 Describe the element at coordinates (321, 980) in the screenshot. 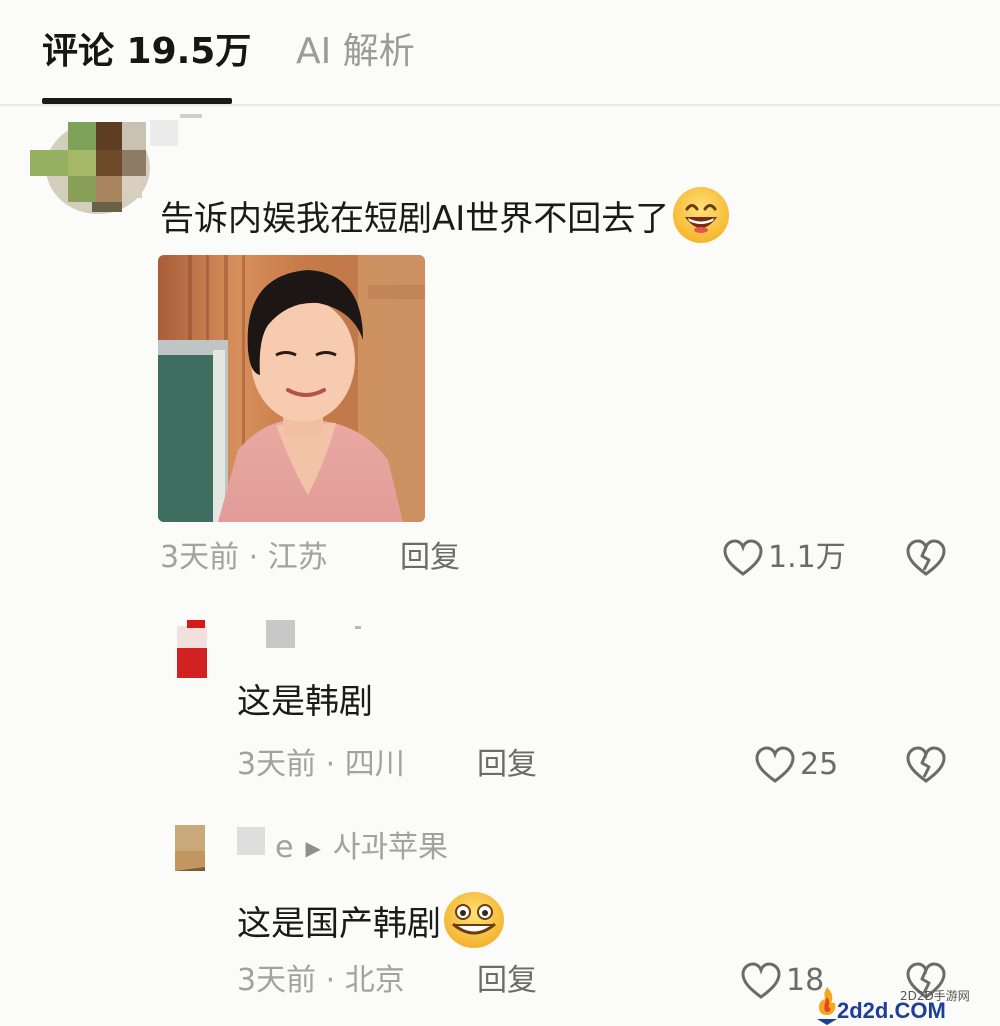

I see `reply-meta: 3天前 · 北京` at that location.